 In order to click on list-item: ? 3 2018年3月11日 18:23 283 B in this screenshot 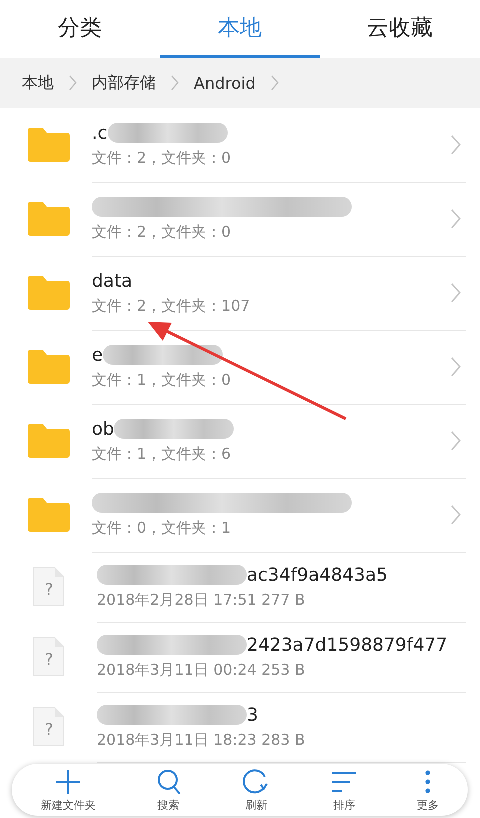, I will do `click(240, 727)`.